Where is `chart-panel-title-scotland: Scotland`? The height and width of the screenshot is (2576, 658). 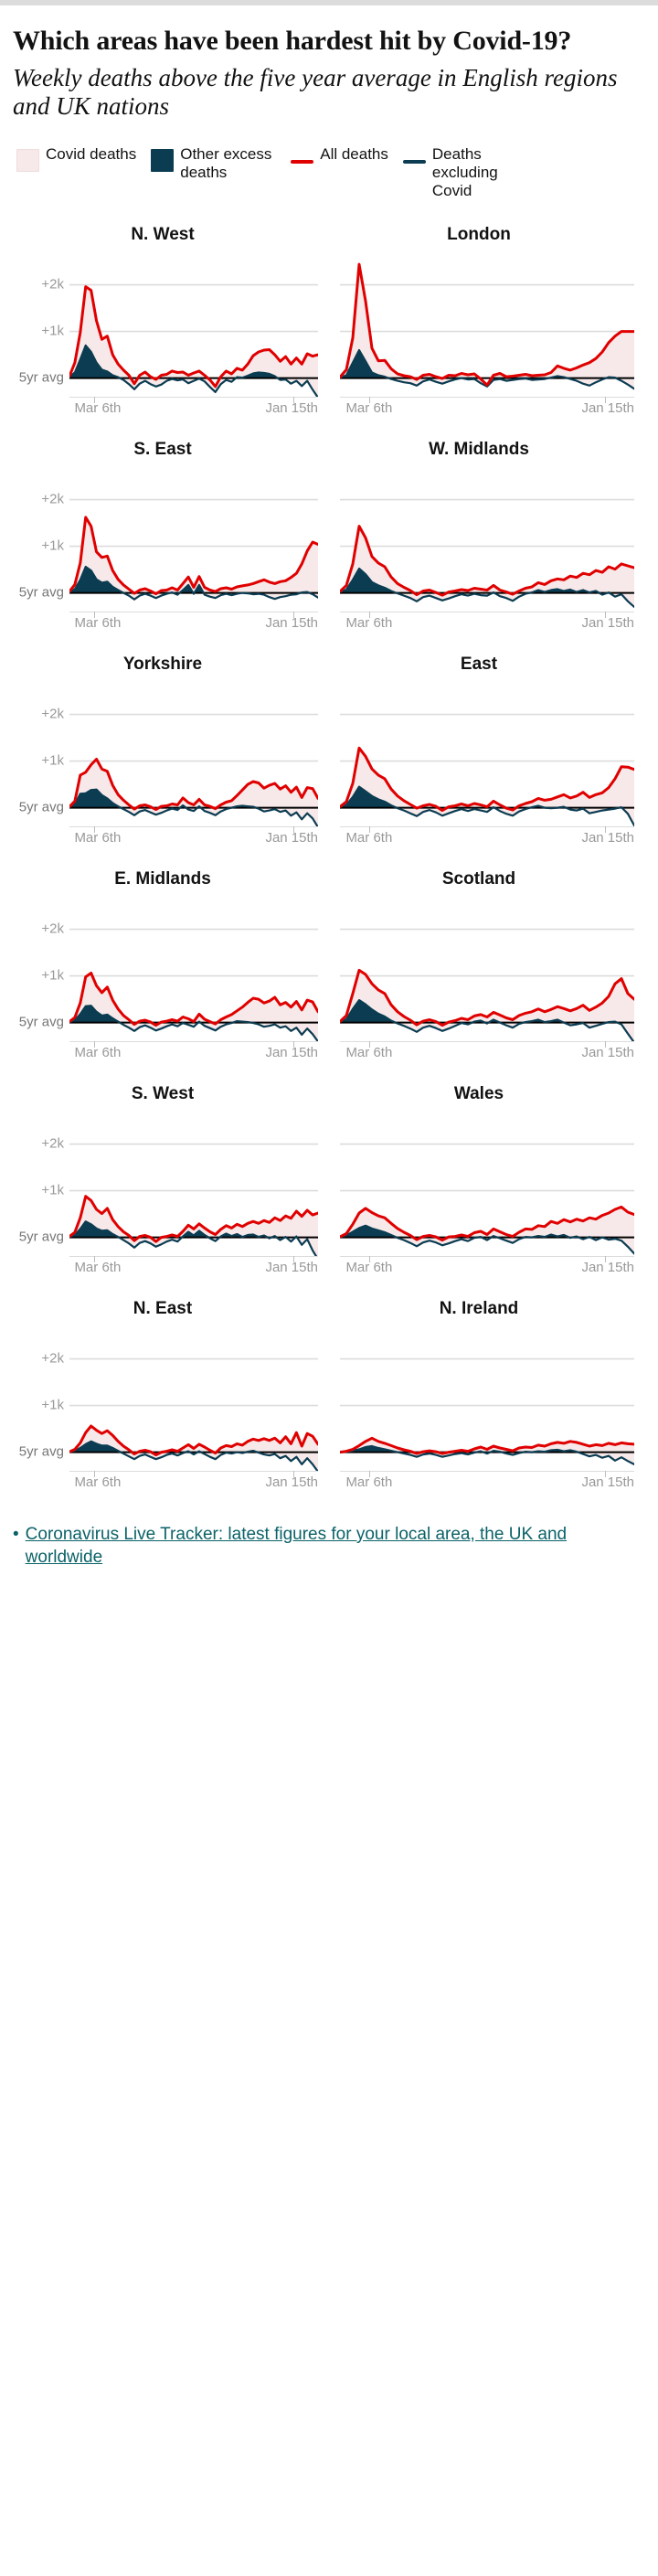 chart-panel-title-scotland: Scotland is located at coordinates (478, 878).